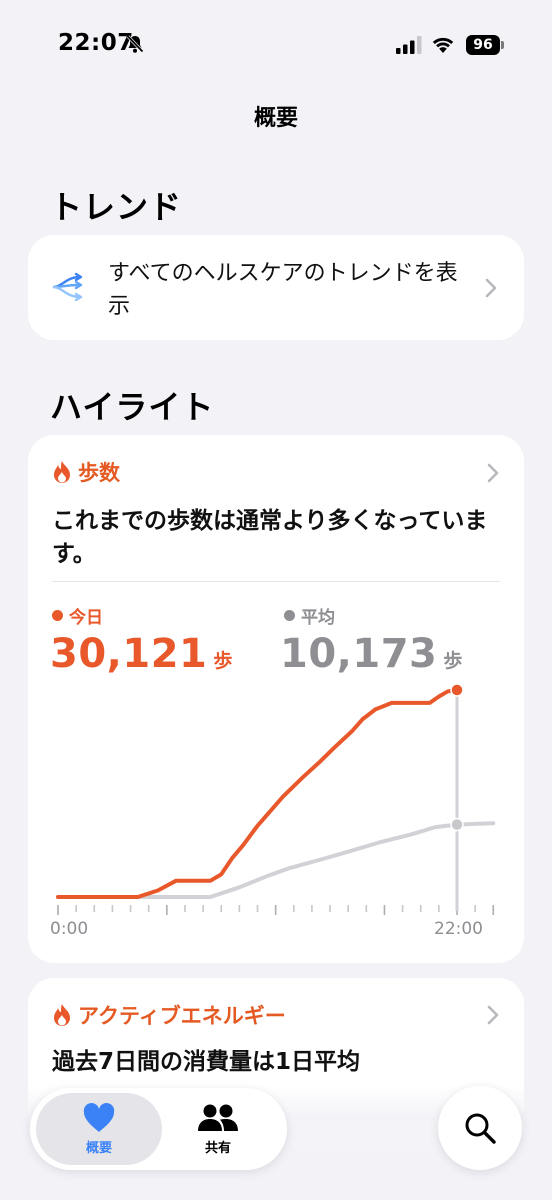 The width and height of the screenshot is (552, 1200). I want to click on average-series-line, so click(276, 860).